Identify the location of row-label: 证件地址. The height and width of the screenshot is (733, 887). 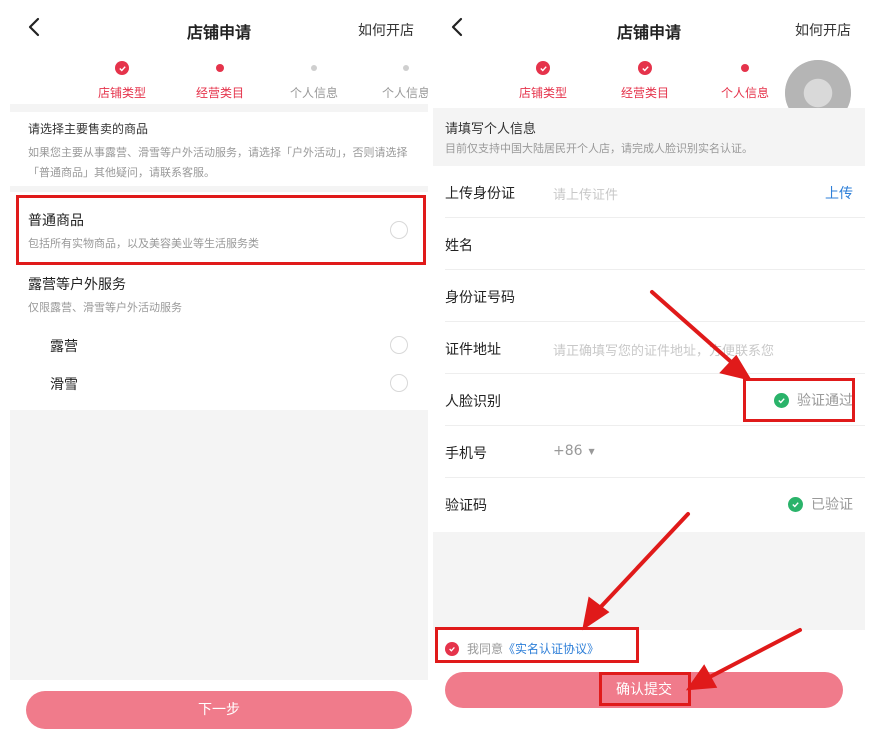
(473, 350).